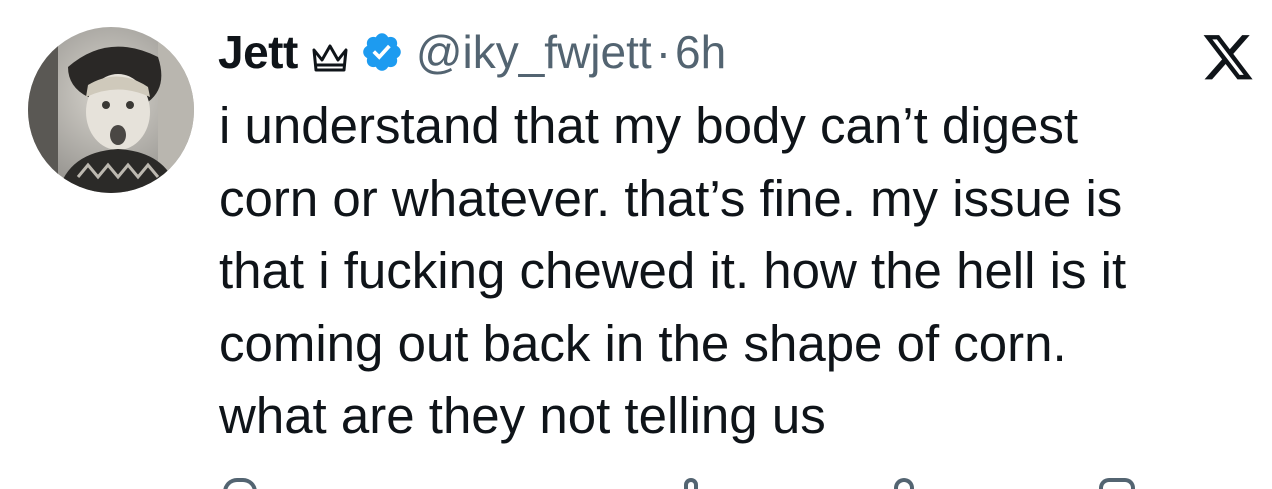  Describe the element at coordinates (904, 483) in the screenshot. I see `bookmark-icon` at that location.